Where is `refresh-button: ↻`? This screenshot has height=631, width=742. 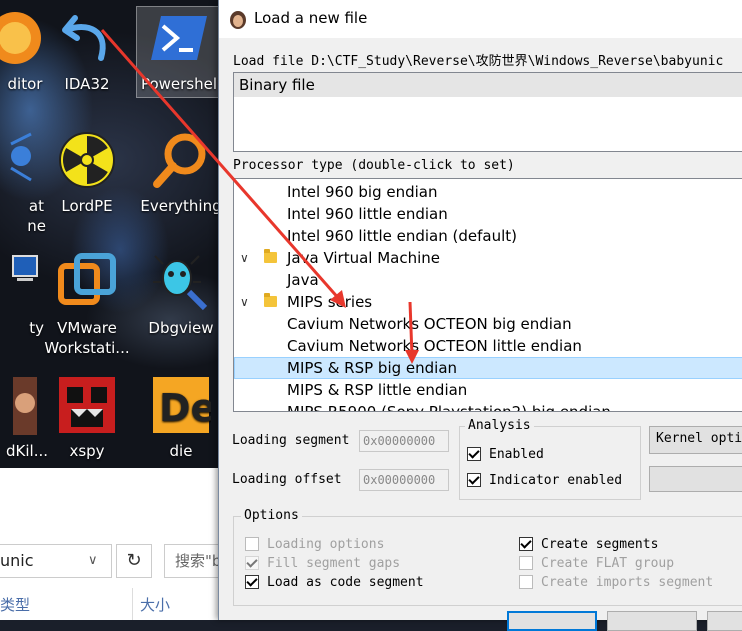
refresh-button: ↻ is located at coordinates (134, 561).